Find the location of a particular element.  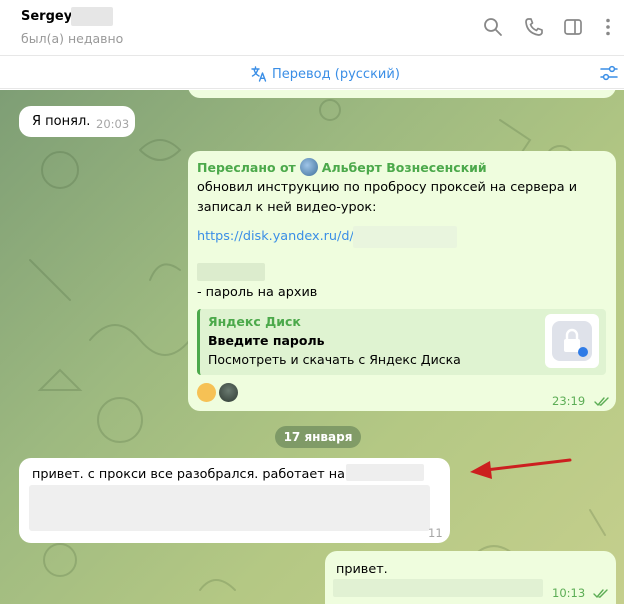

translate-icon is located at coordinates (259, 74).